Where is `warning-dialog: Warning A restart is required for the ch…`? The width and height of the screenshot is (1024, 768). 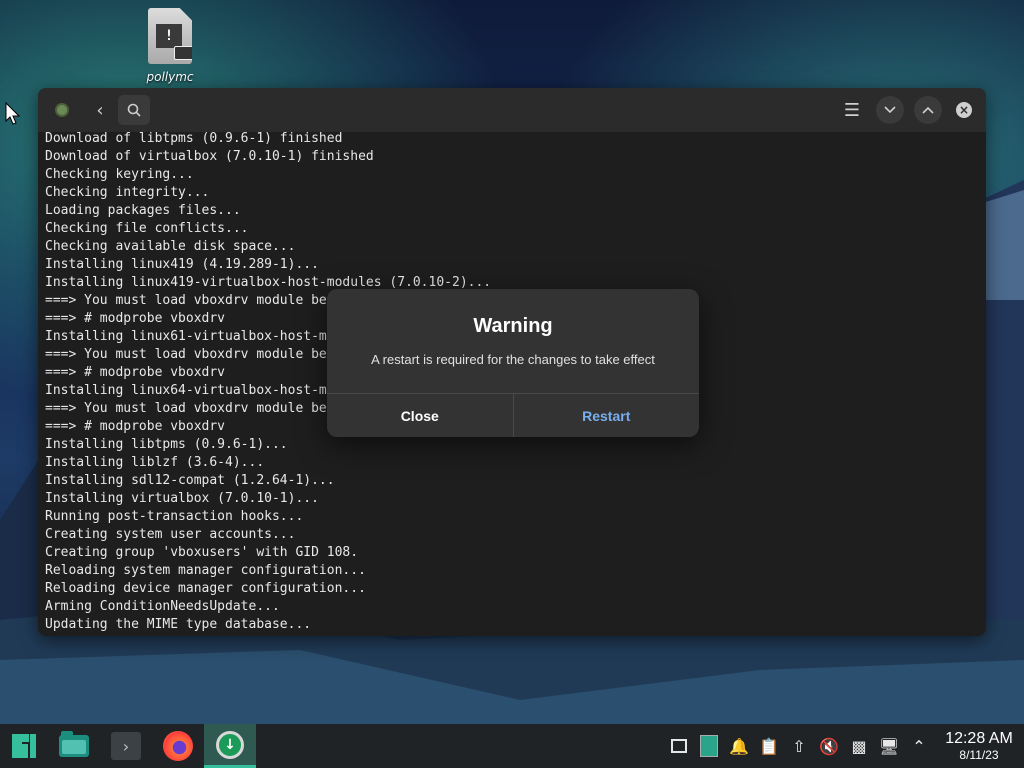 warning-dialog: Warning A restart is required for the ch… is located at coordinates (513, 363).